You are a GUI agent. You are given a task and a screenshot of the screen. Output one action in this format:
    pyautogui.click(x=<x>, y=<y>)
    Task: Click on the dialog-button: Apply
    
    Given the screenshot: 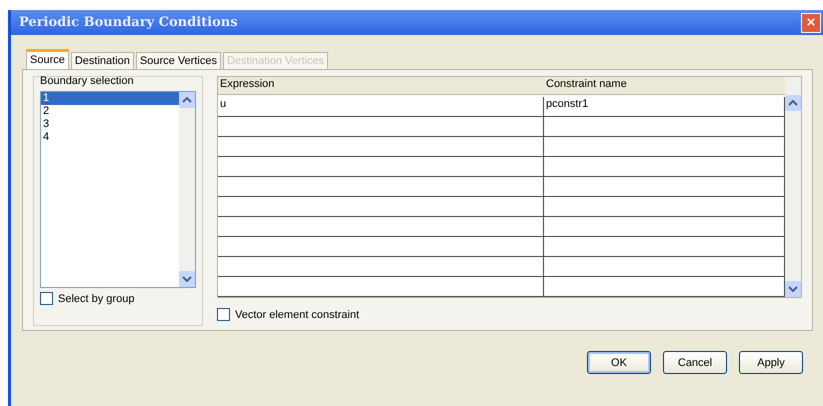 What is the action you would take?
    pyautogui.click(x=771, y=362)
    